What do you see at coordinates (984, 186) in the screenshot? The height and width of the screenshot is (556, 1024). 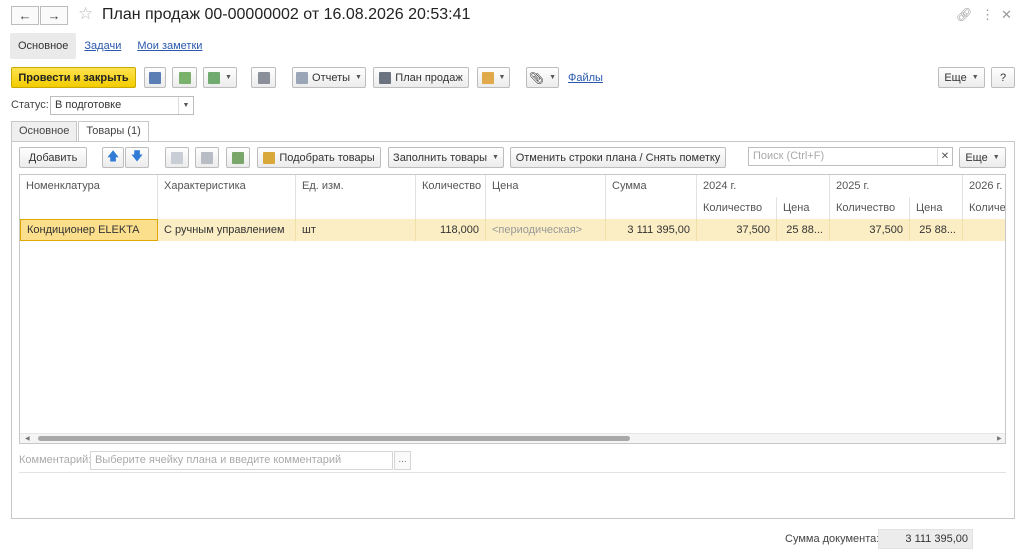 I see `col-header-2026: 2026 г.` at bounding box center [984, 186].